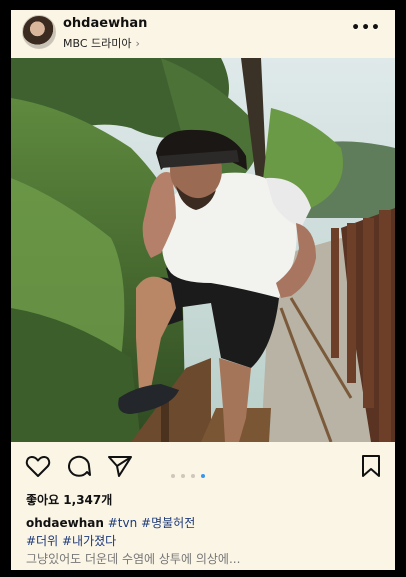 This screenshot has height=577, width=406. I want to click on post-location: MBC 드라미아 ›, so click(101, 43).